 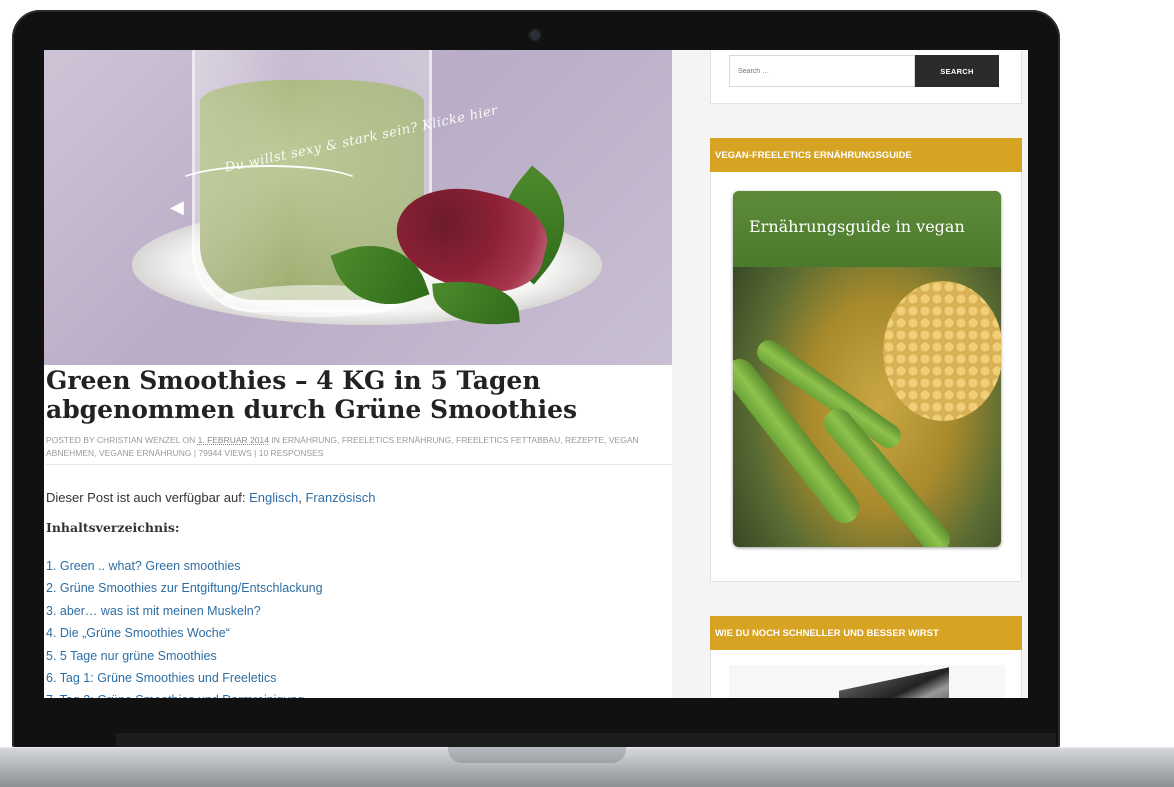 What do you see at coordinates (822, 71) in the screenshot?
I see `search-input` at bounding box center [822, 71].